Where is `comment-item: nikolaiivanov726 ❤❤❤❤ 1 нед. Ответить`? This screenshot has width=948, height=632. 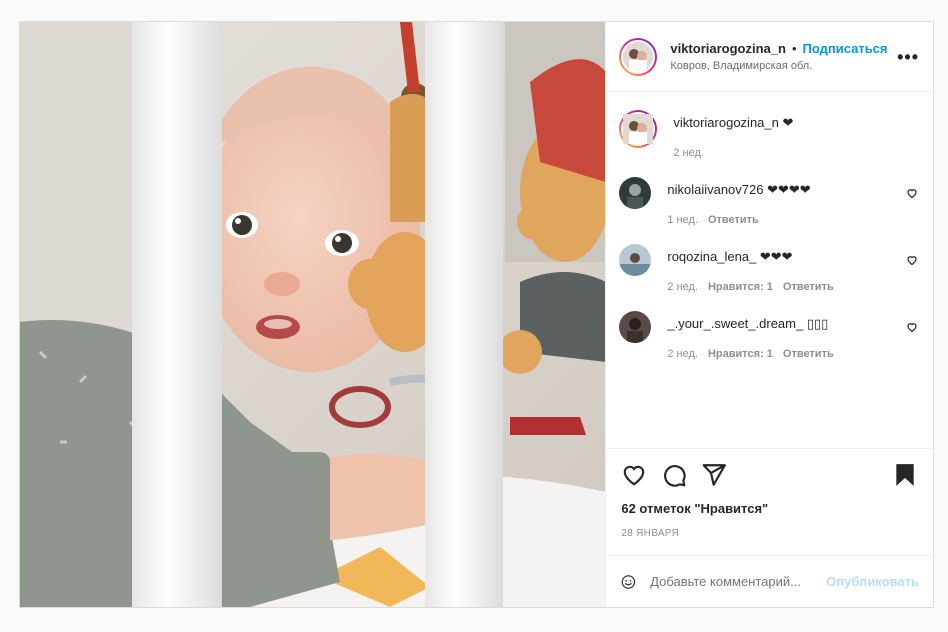 comment-item: nikolaiivanov726 ❤❤❤❤ 1 нед. Ответить is located at coordinates (769, 201).